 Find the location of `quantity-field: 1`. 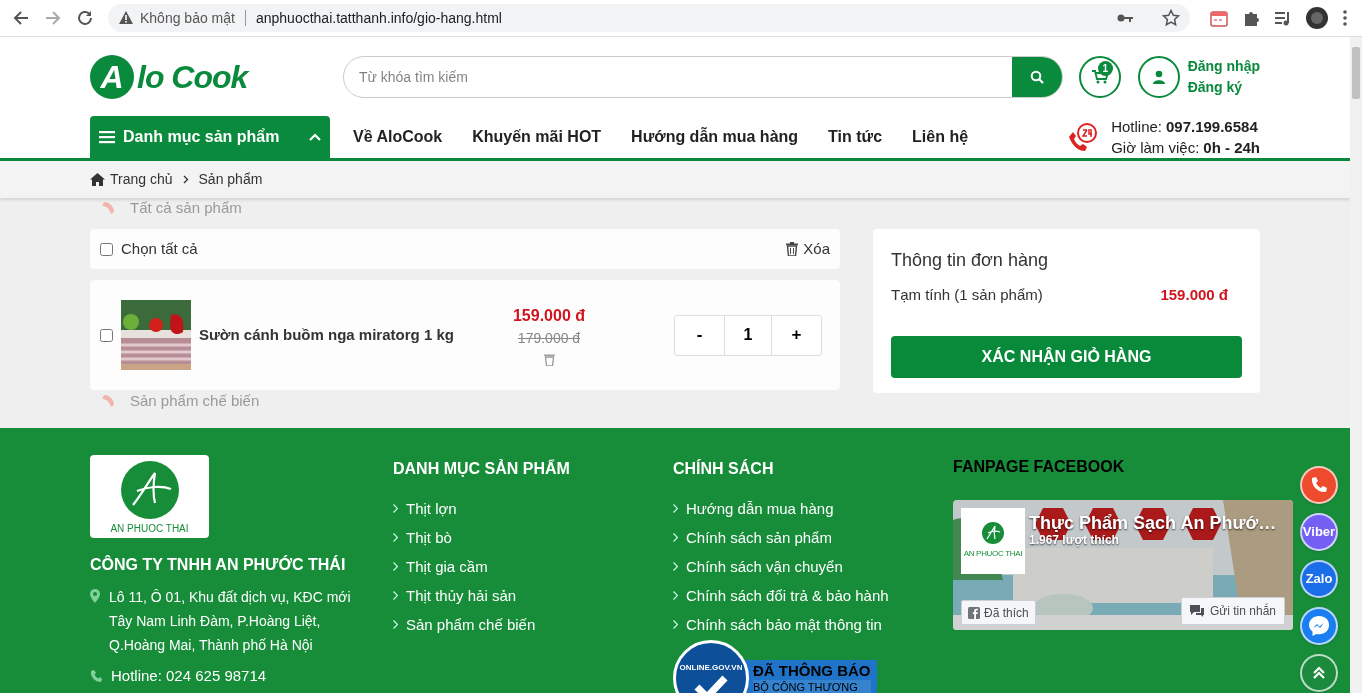

quantity-field: 1 is located at coordinates (748, 335).